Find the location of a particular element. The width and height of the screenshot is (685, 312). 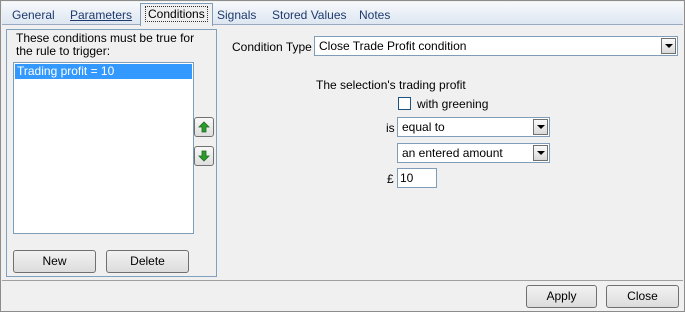

tab-general: General is located at coordinates (33, 15).